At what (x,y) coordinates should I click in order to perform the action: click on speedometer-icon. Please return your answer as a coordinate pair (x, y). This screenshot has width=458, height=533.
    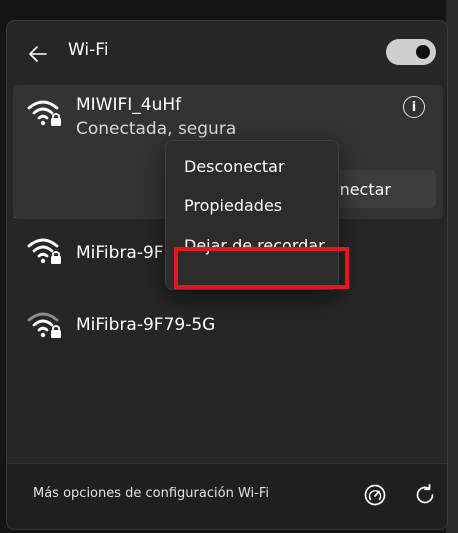
    Looking at the image, I should click on (375, 495).